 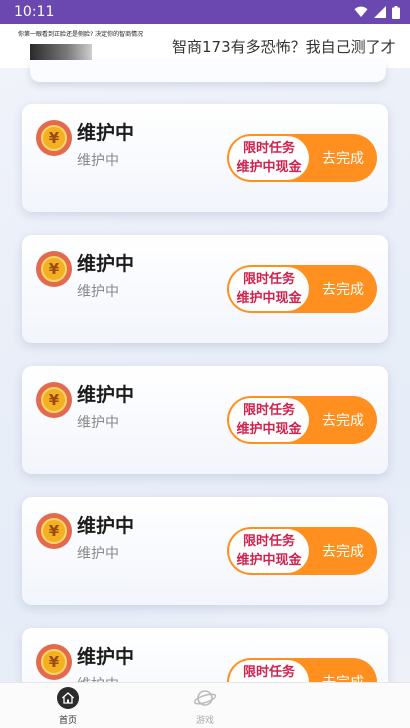 What do you see at coordinates (81, 34) in the screenshot?
I see `ad-thumbnail-caption: 你第一眼看到正脸还是侧脸? 决定你的智商情况` at bounding box center [81, 34].